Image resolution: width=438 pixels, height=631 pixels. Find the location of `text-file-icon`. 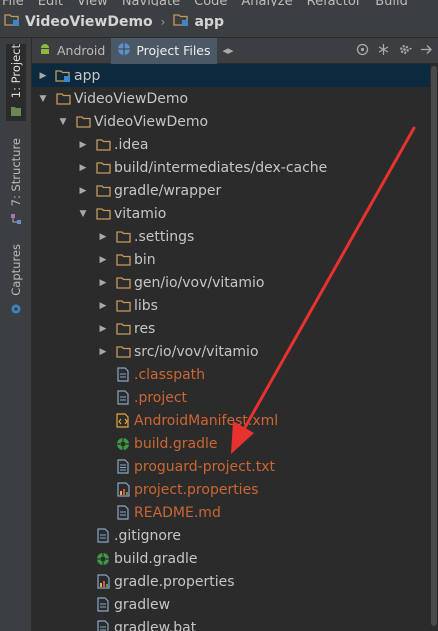

text-file-icon is located at coordinates (123, 467).